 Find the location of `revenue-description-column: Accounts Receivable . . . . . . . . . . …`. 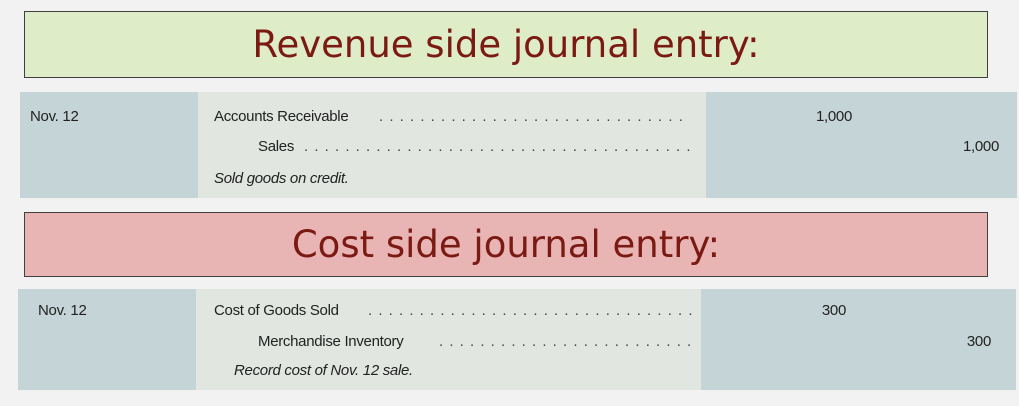

revenue-description-column: Accounts Receivable . . . . . . . . . . … is located at coordinates (452, 145).